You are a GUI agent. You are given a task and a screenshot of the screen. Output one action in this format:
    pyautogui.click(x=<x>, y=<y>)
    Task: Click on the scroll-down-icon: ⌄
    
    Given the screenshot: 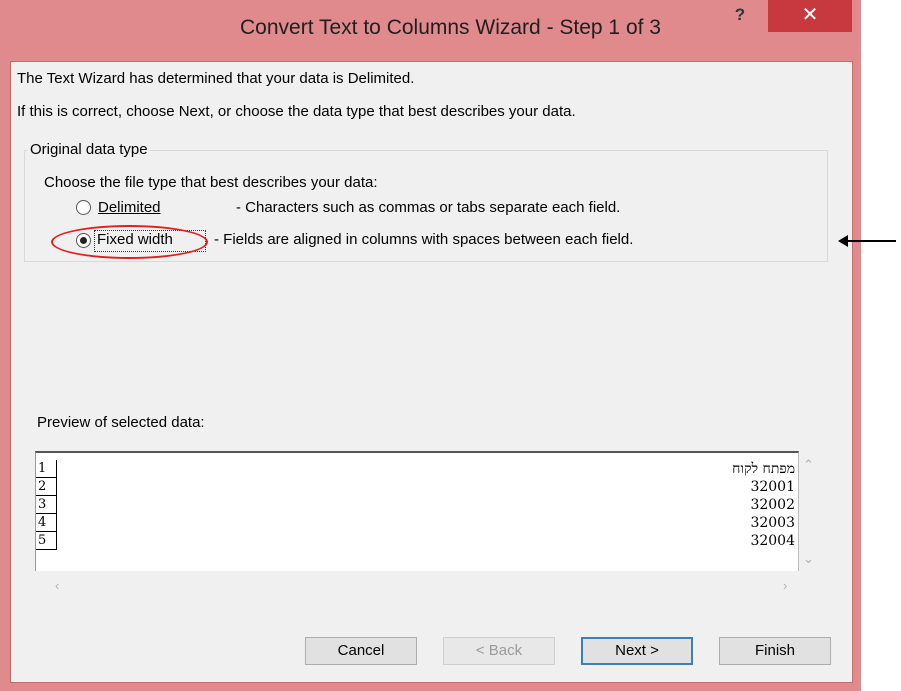 What is the action you would take?
    pyautogui.click(x=808, y=559)
    